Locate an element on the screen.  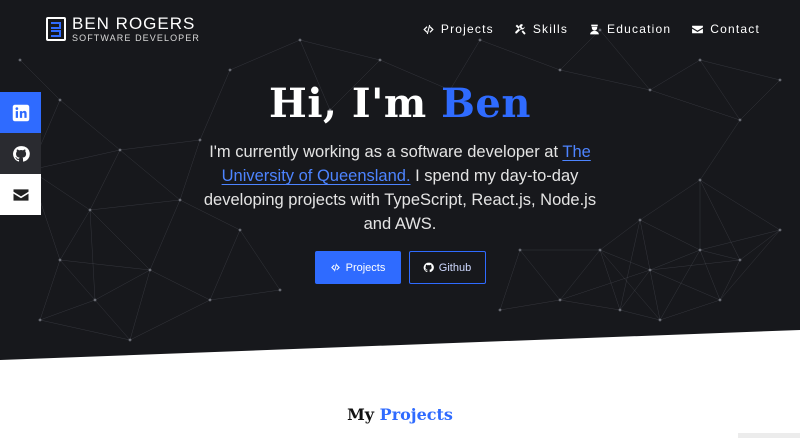
brand-logo: BEN ROGERS SOFTWARE DEVELOPER is located at coordinates (123, 29).